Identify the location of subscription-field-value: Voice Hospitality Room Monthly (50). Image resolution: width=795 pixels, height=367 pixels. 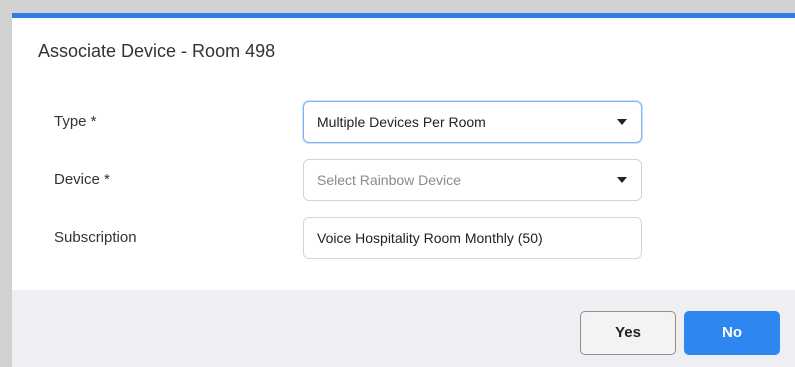
(430, 238).